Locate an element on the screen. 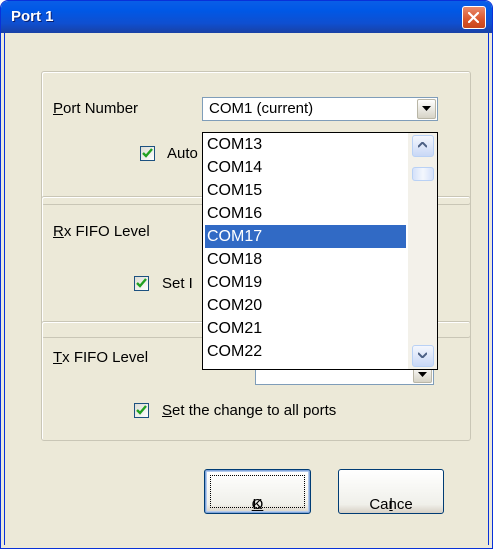  combo-dropdown-button is located at coordinates (426, 109).